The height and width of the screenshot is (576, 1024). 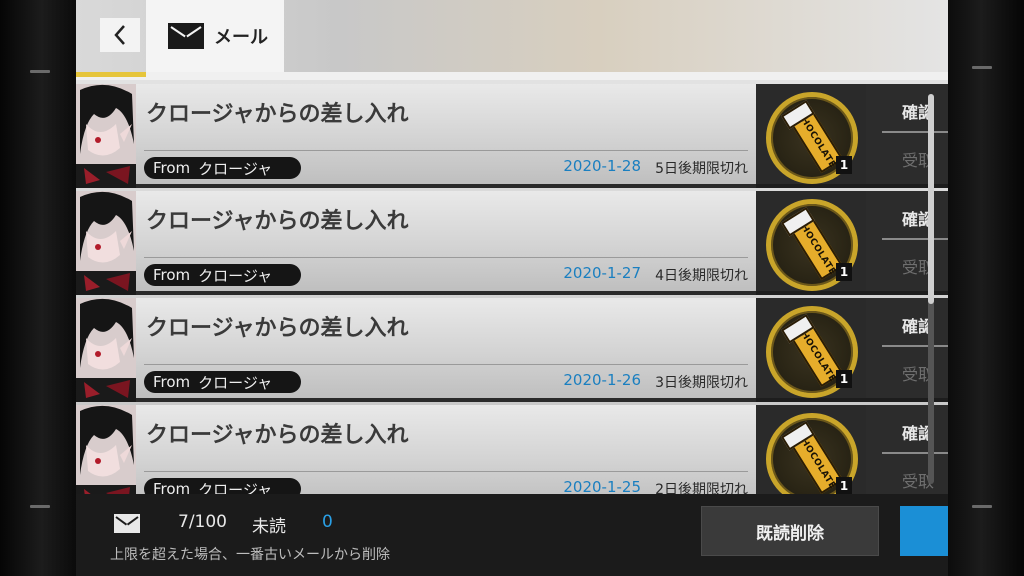 I want to click on scrollbar-thumb, so click(x=931, y=199).